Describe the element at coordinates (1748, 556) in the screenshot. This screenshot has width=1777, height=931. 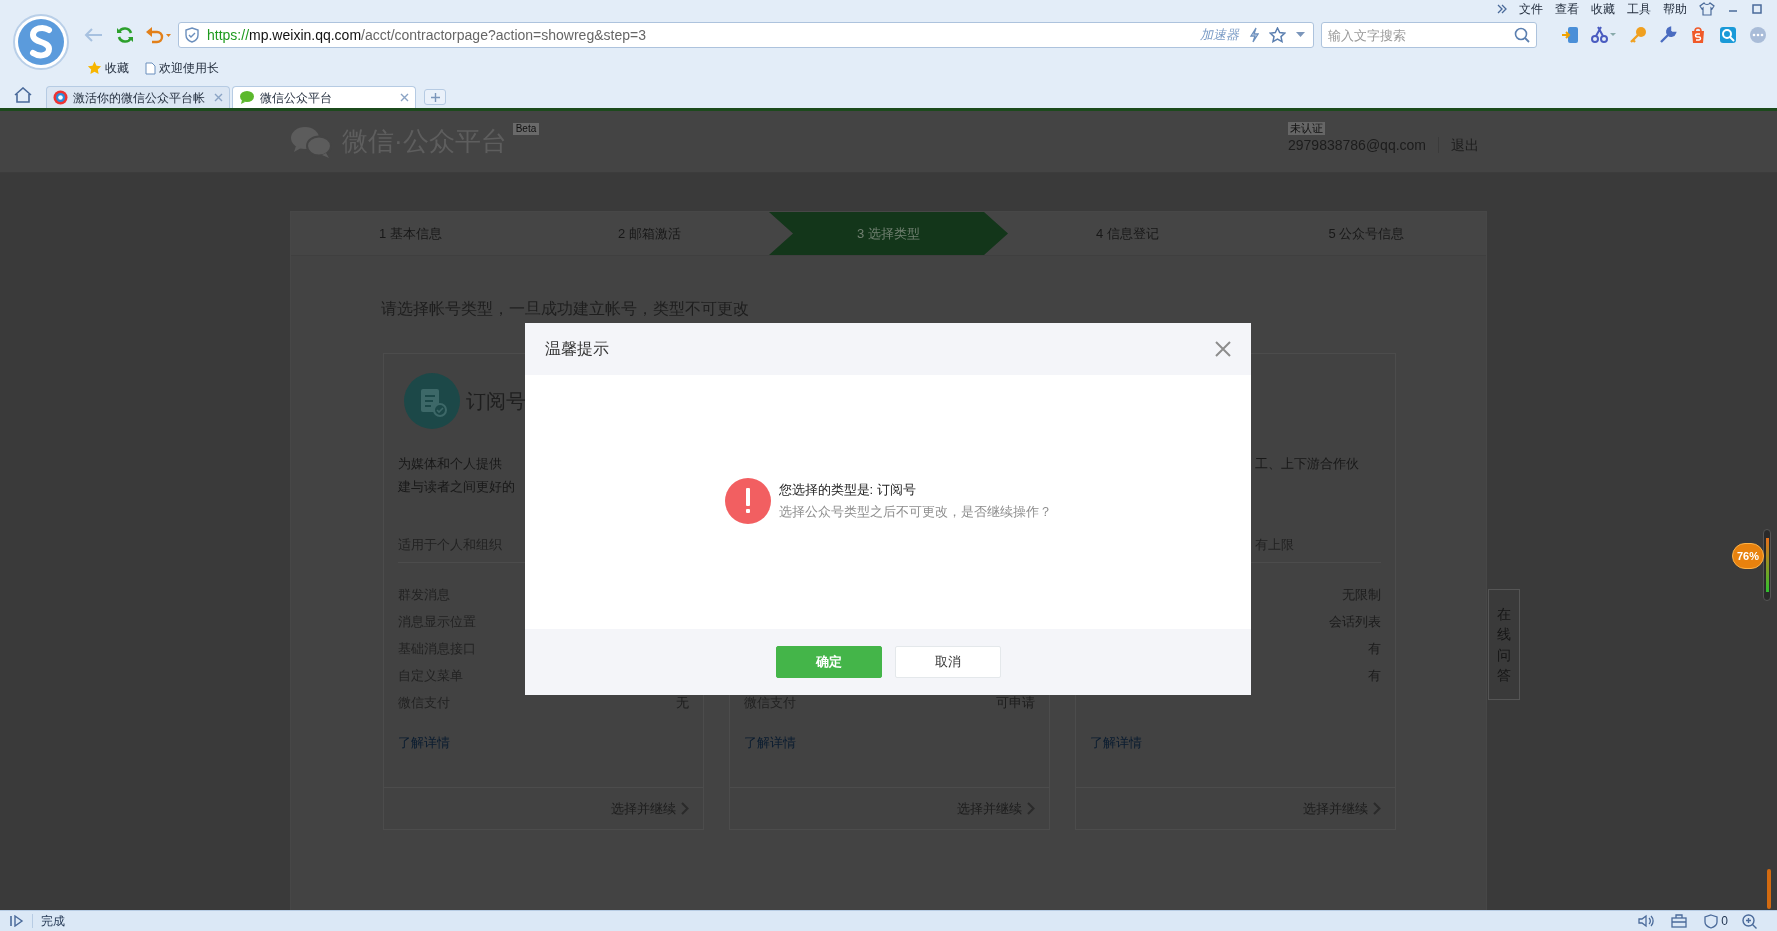
I see `memory-badge: 76%` at that location.